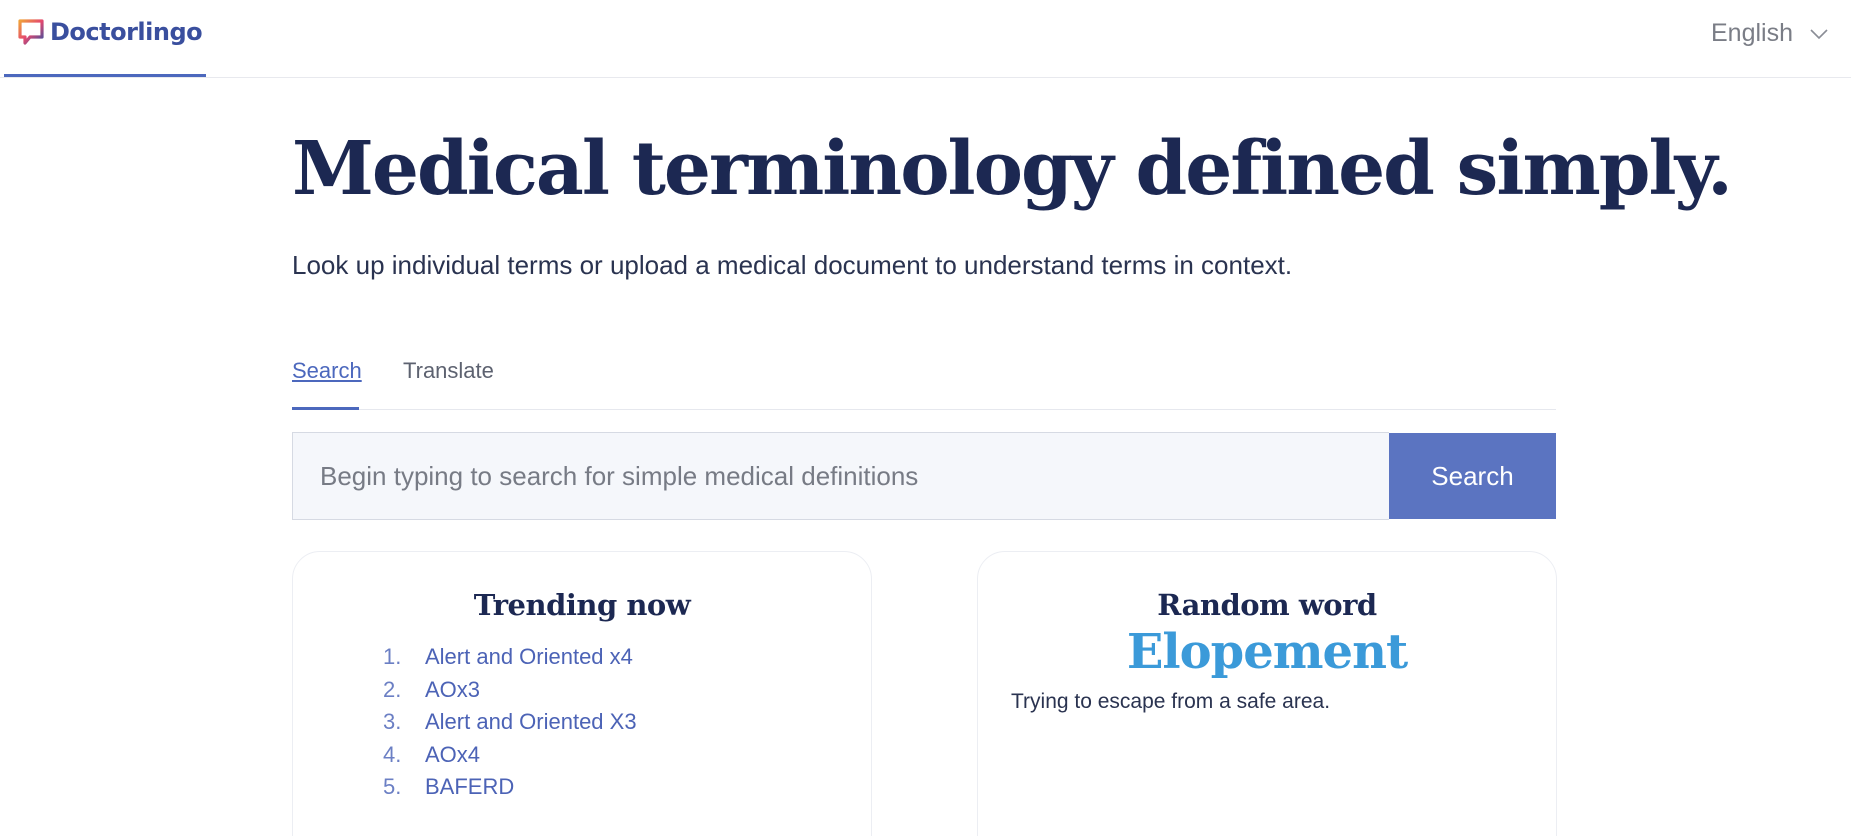 The height and width of the screenshot is (836, 1851). Describe the element at coordinates (469, 787) in the screenshot. I see `trending-link: BAFERD` at that location.